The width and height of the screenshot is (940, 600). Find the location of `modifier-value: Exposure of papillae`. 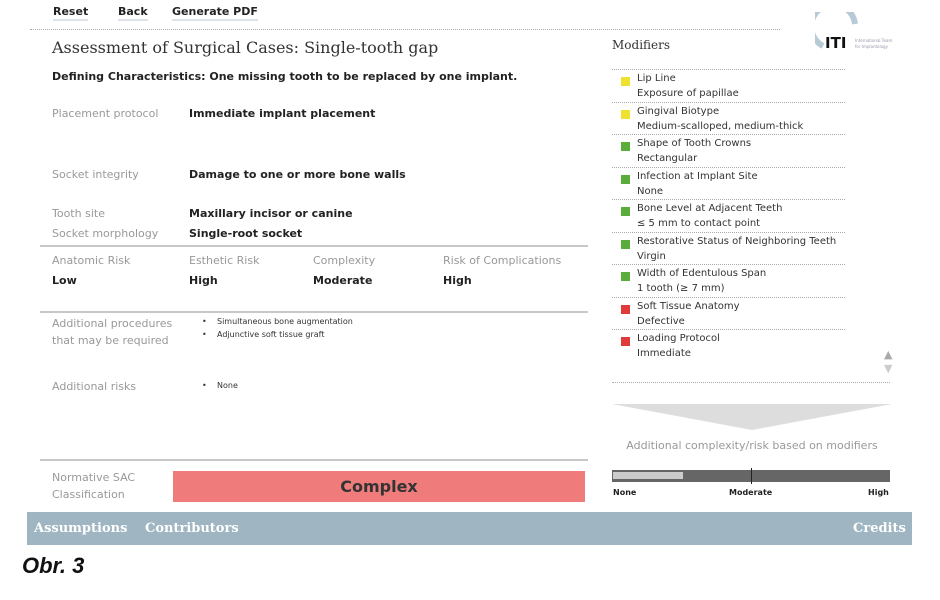

modifier-value: Exposure of papillae is located at coordinates (688, 93).